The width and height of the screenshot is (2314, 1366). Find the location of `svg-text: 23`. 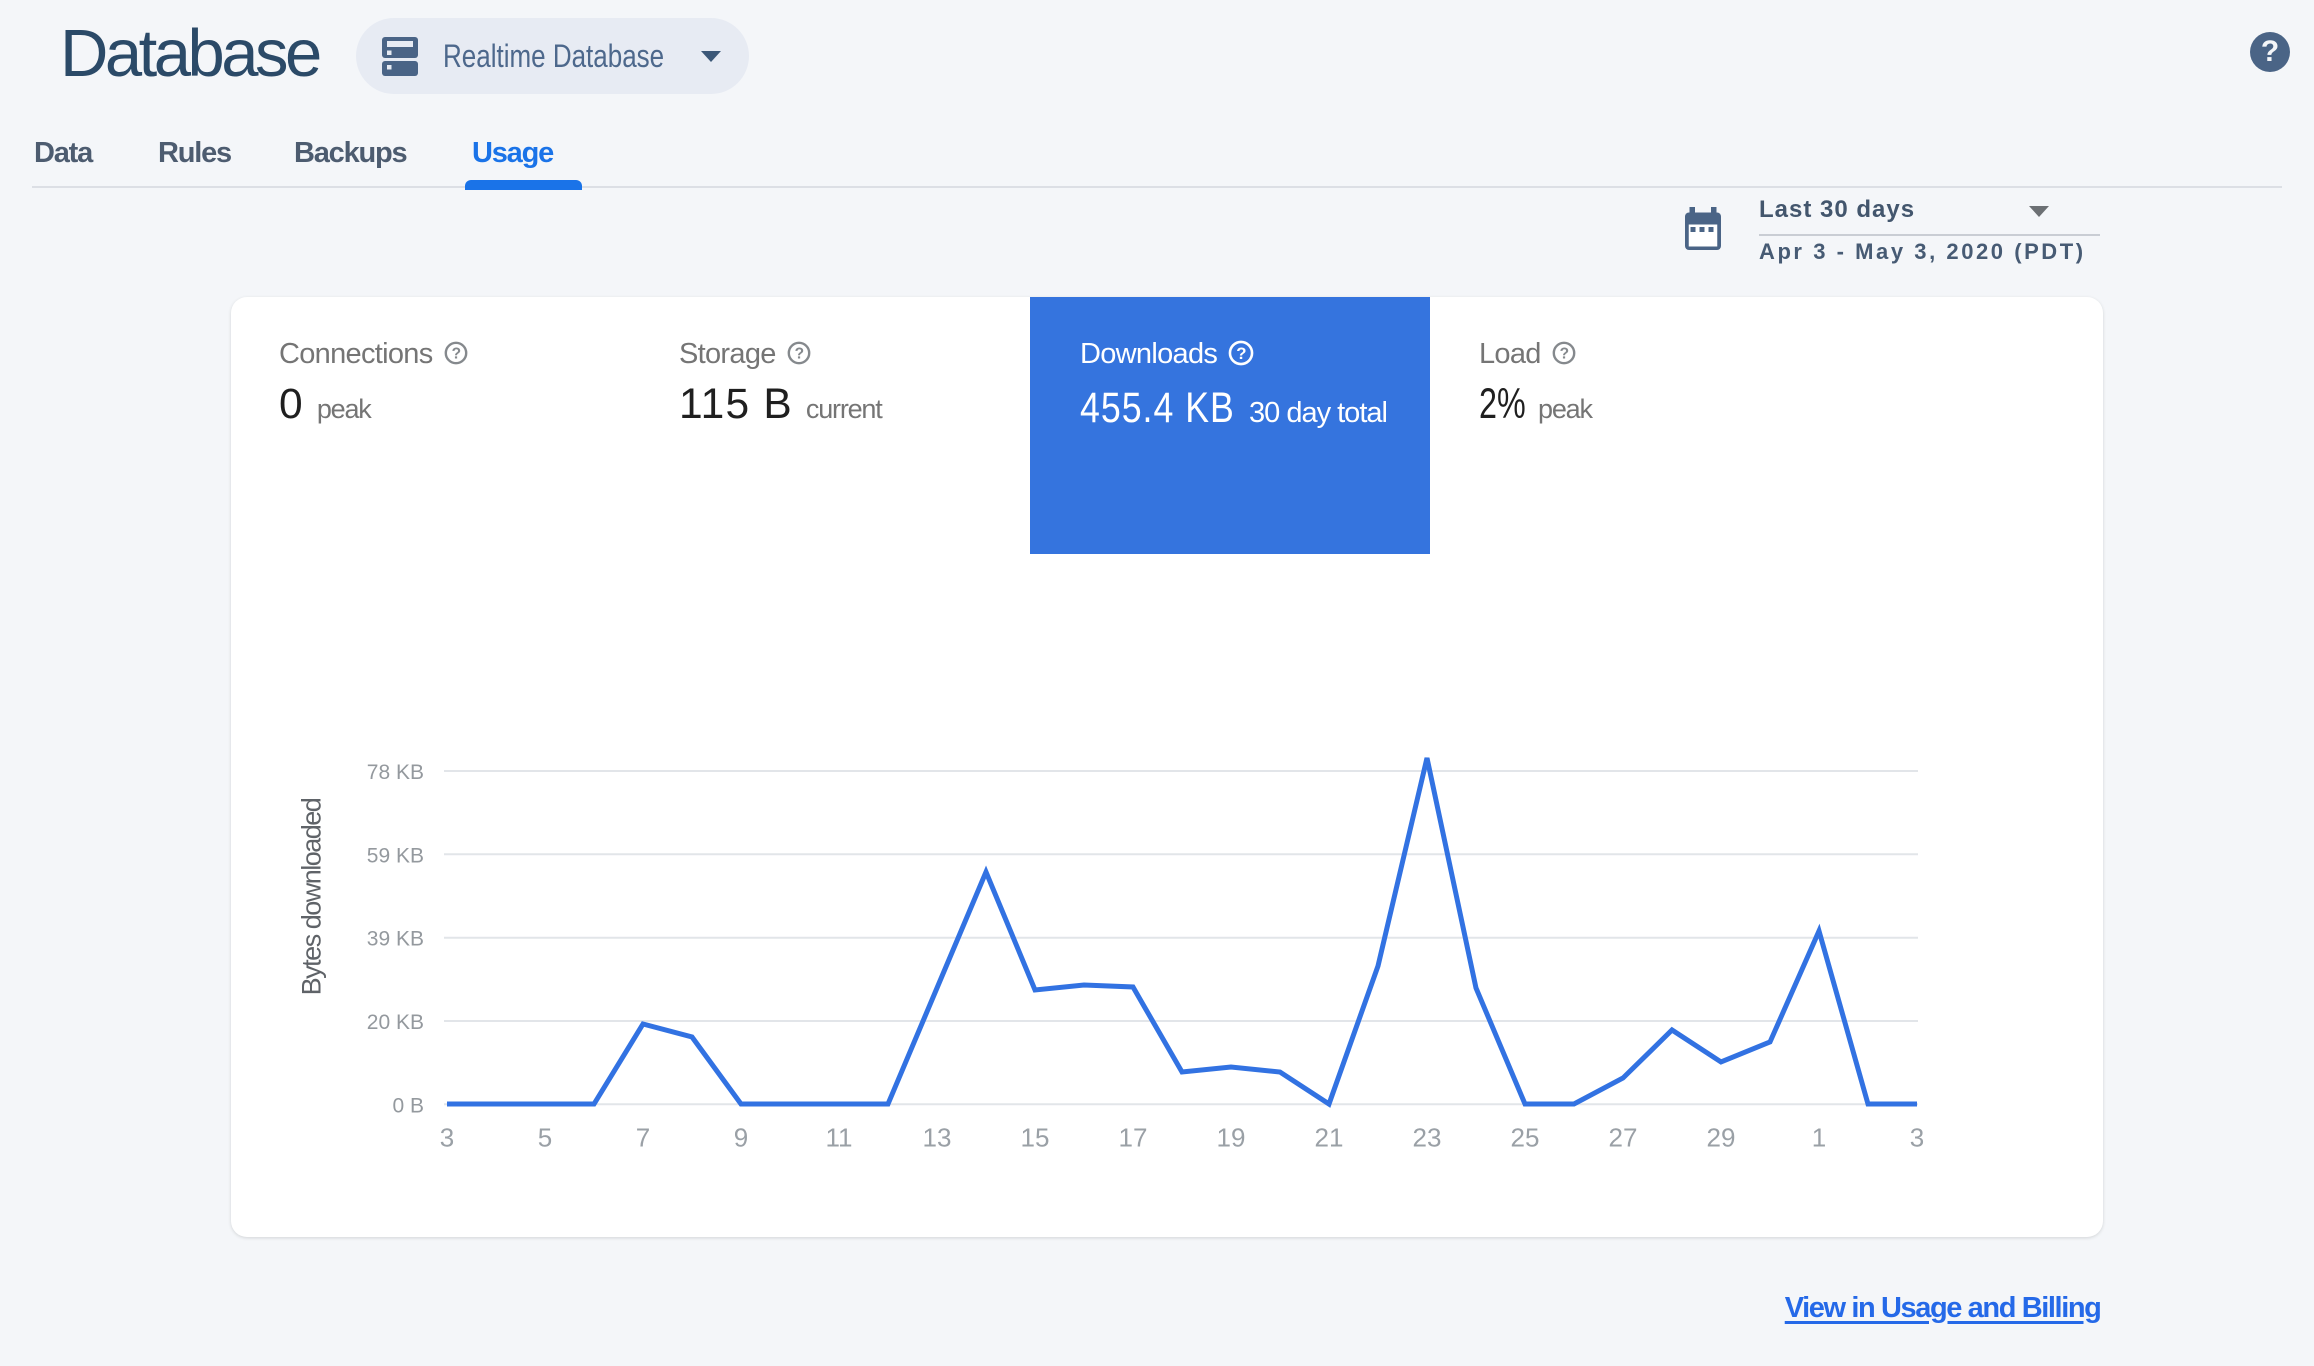

svg-text: 23 is located at coordinates (1427, 1137).